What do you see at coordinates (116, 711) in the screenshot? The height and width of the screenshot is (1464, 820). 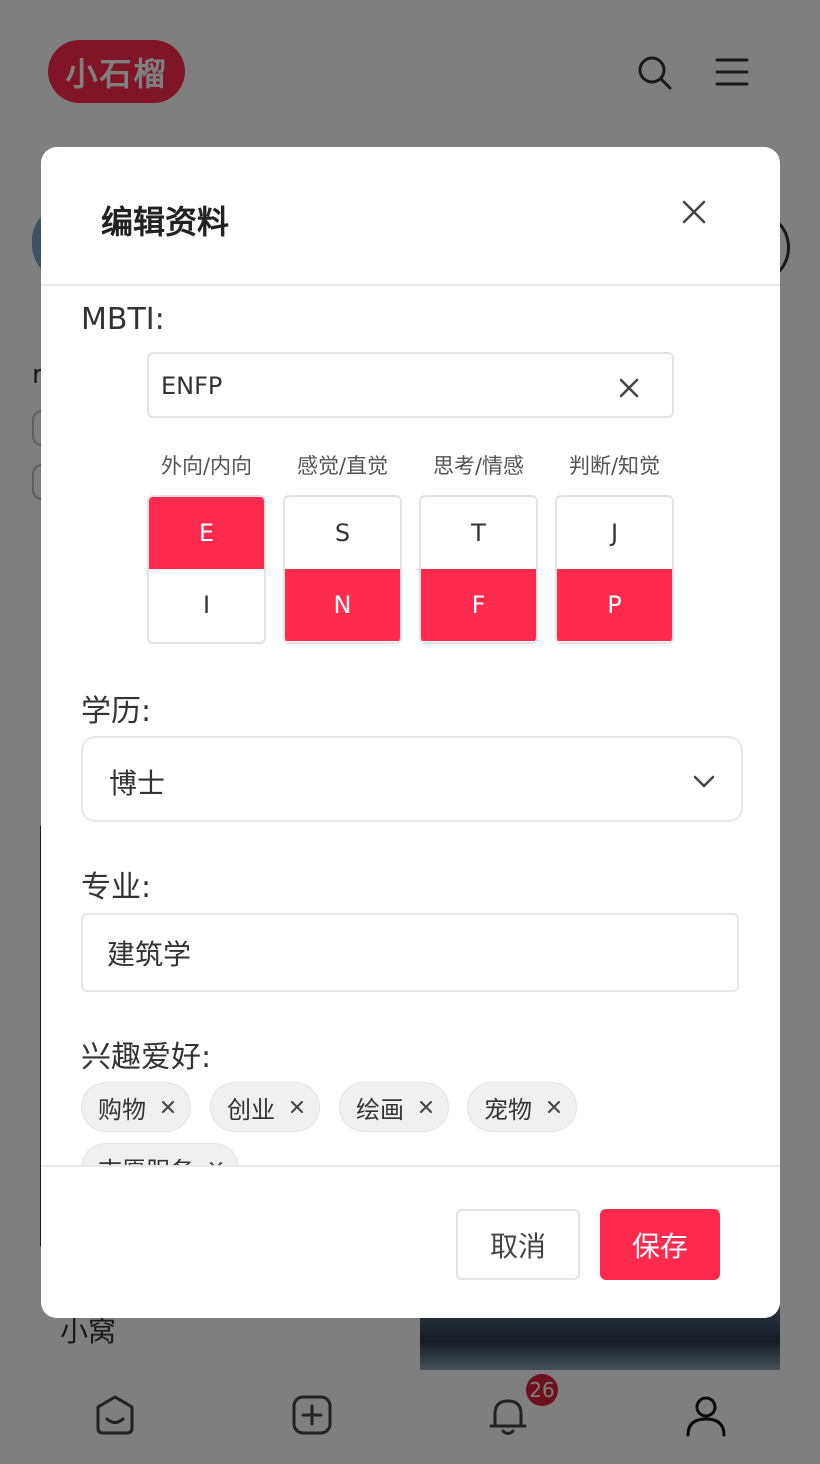 I see `education-label: 学历:` at bounding box center [116, 711].